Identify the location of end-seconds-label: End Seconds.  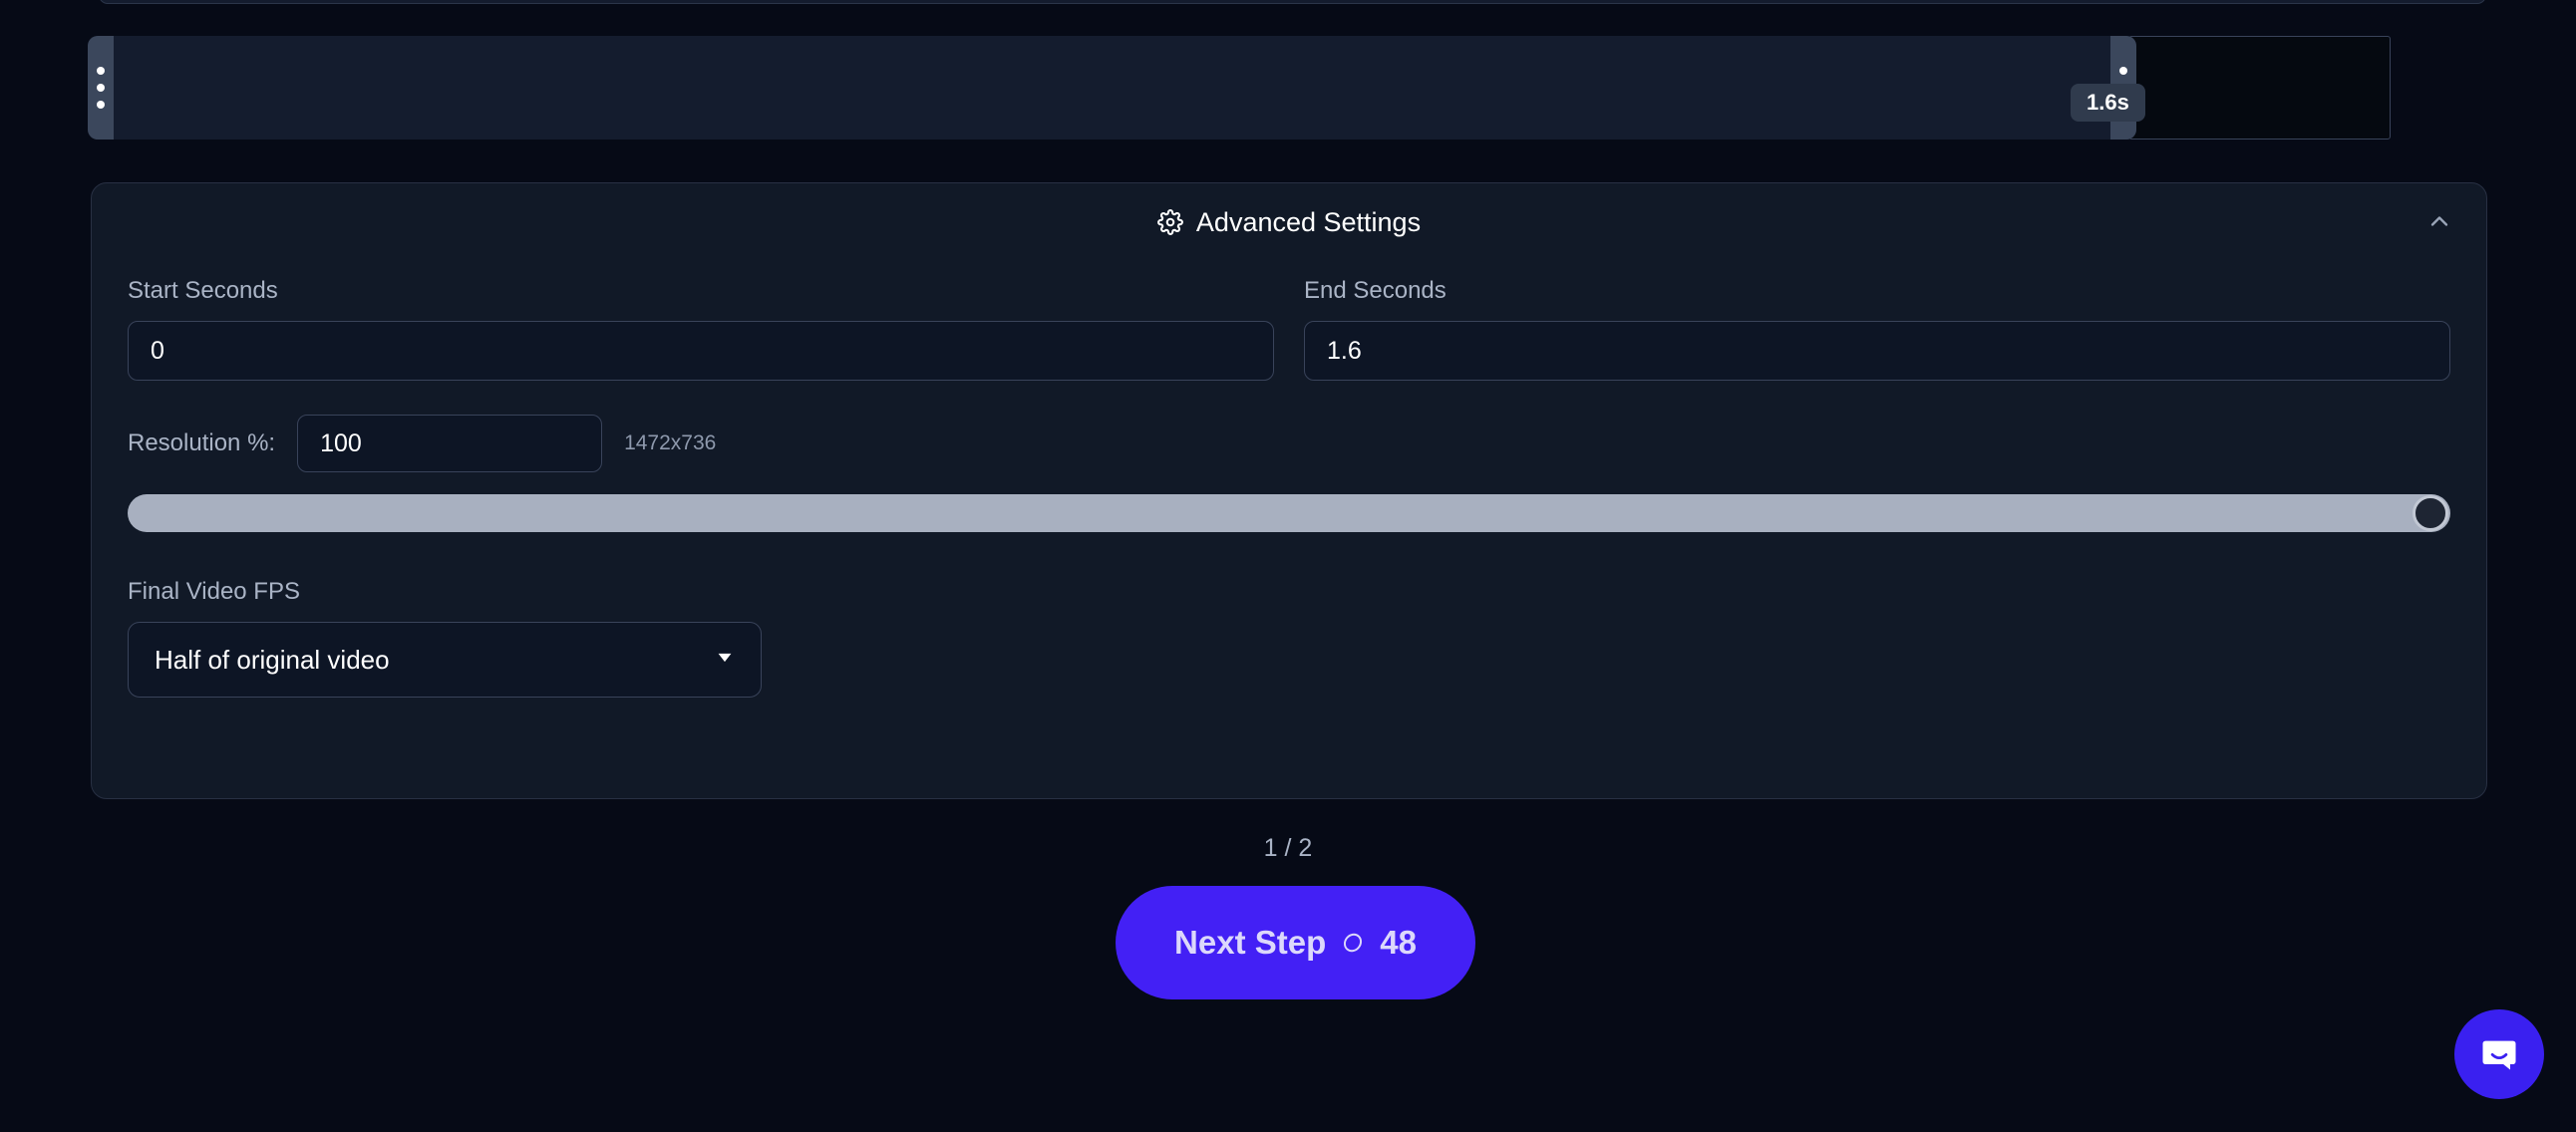
(1375, 290).